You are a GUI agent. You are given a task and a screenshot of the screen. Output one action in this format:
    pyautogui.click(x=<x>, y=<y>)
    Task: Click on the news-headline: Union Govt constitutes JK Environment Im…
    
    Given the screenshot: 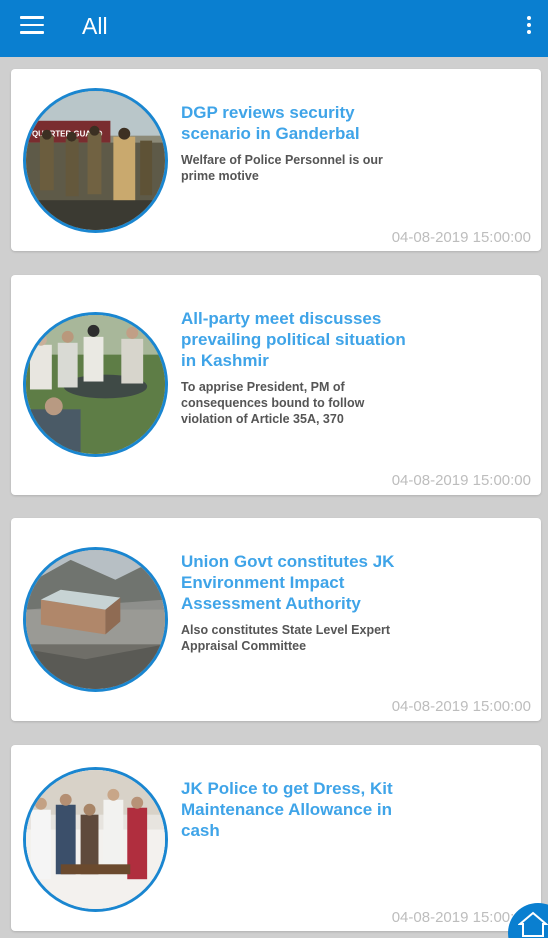 What is the action you would take?
    pyautogui.click(x=288, y=582)
    